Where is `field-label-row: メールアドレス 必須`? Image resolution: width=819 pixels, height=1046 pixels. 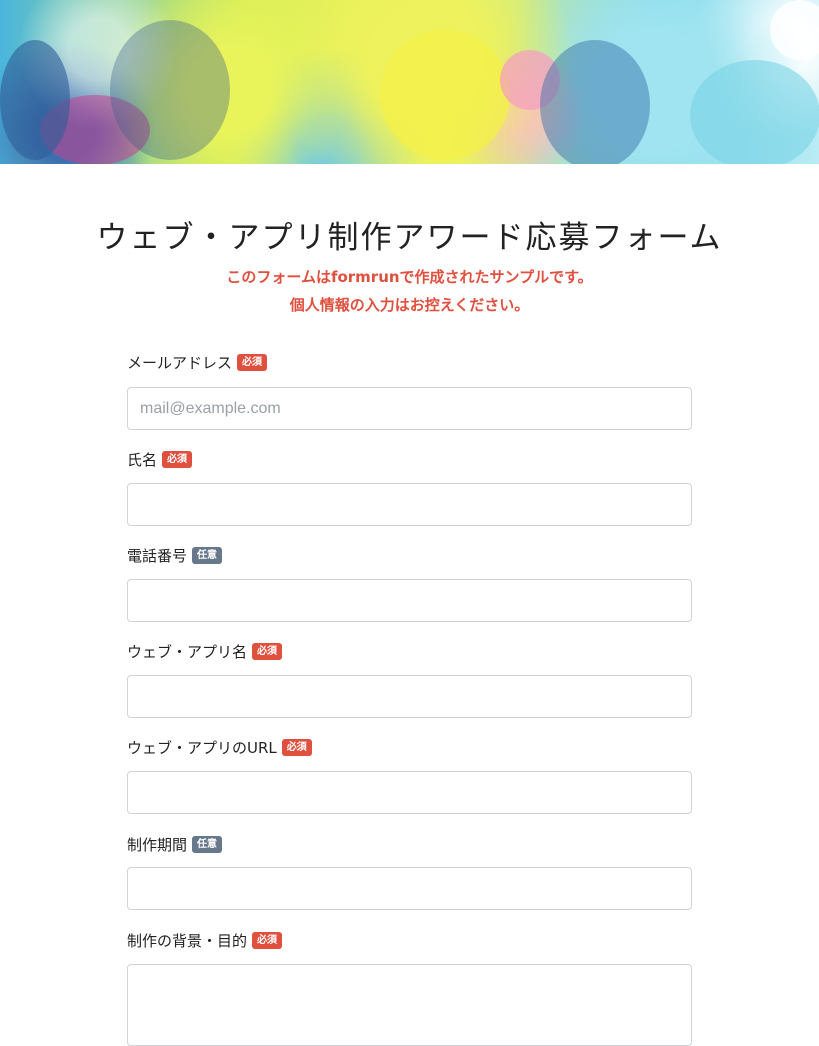 field-label-row: メールアドレス 必須 is located at coordinates (409, 362).